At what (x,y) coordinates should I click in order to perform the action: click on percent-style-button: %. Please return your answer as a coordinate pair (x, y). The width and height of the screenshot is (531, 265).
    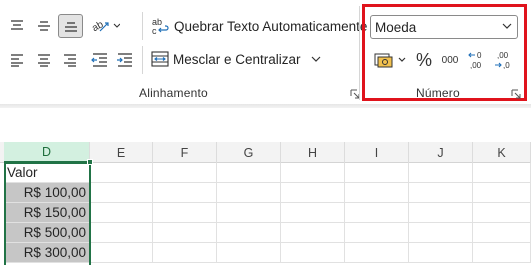
    Looking at the image, I should click on (424, 60).